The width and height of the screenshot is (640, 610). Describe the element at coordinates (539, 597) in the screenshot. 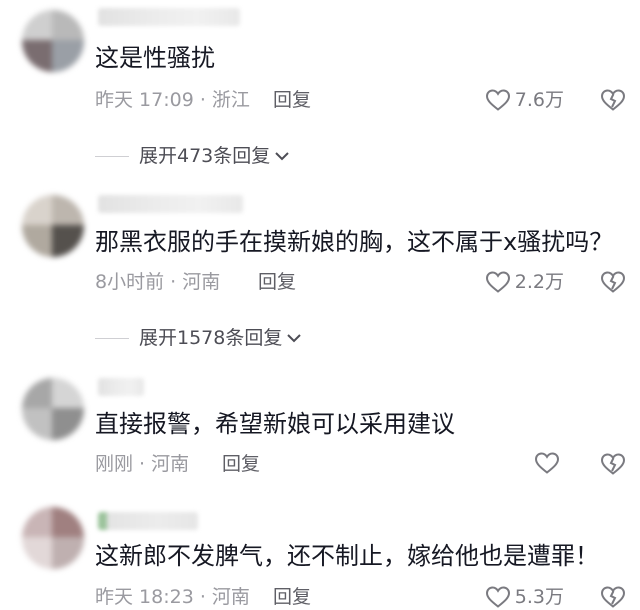

I see `like-count: 5.3万` at that location.